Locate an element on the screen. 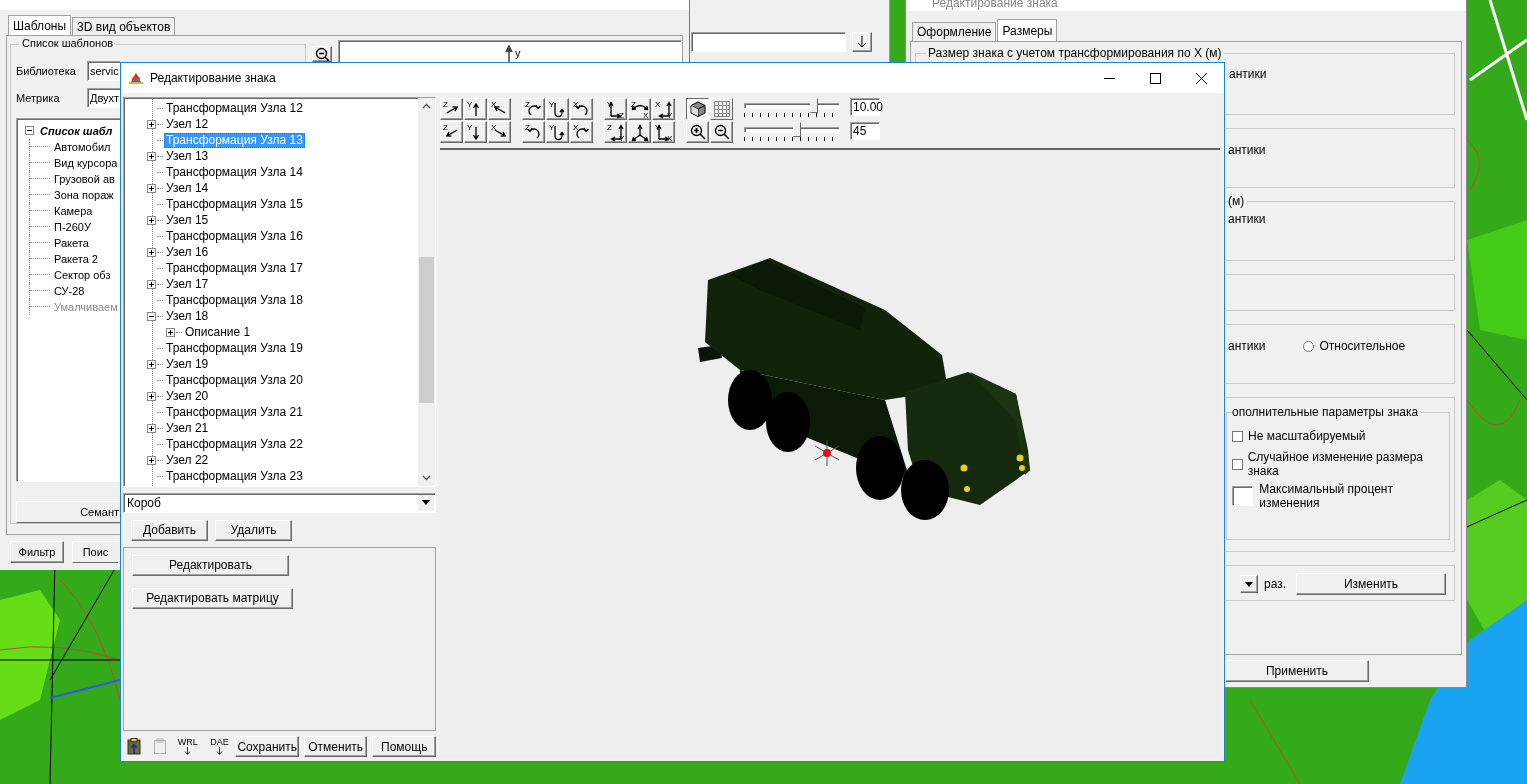 Image resolution: width=1527 pixels, height=784 pixels. tree-item: Трансформация Узла 18 is located at coordinates (234, 300).